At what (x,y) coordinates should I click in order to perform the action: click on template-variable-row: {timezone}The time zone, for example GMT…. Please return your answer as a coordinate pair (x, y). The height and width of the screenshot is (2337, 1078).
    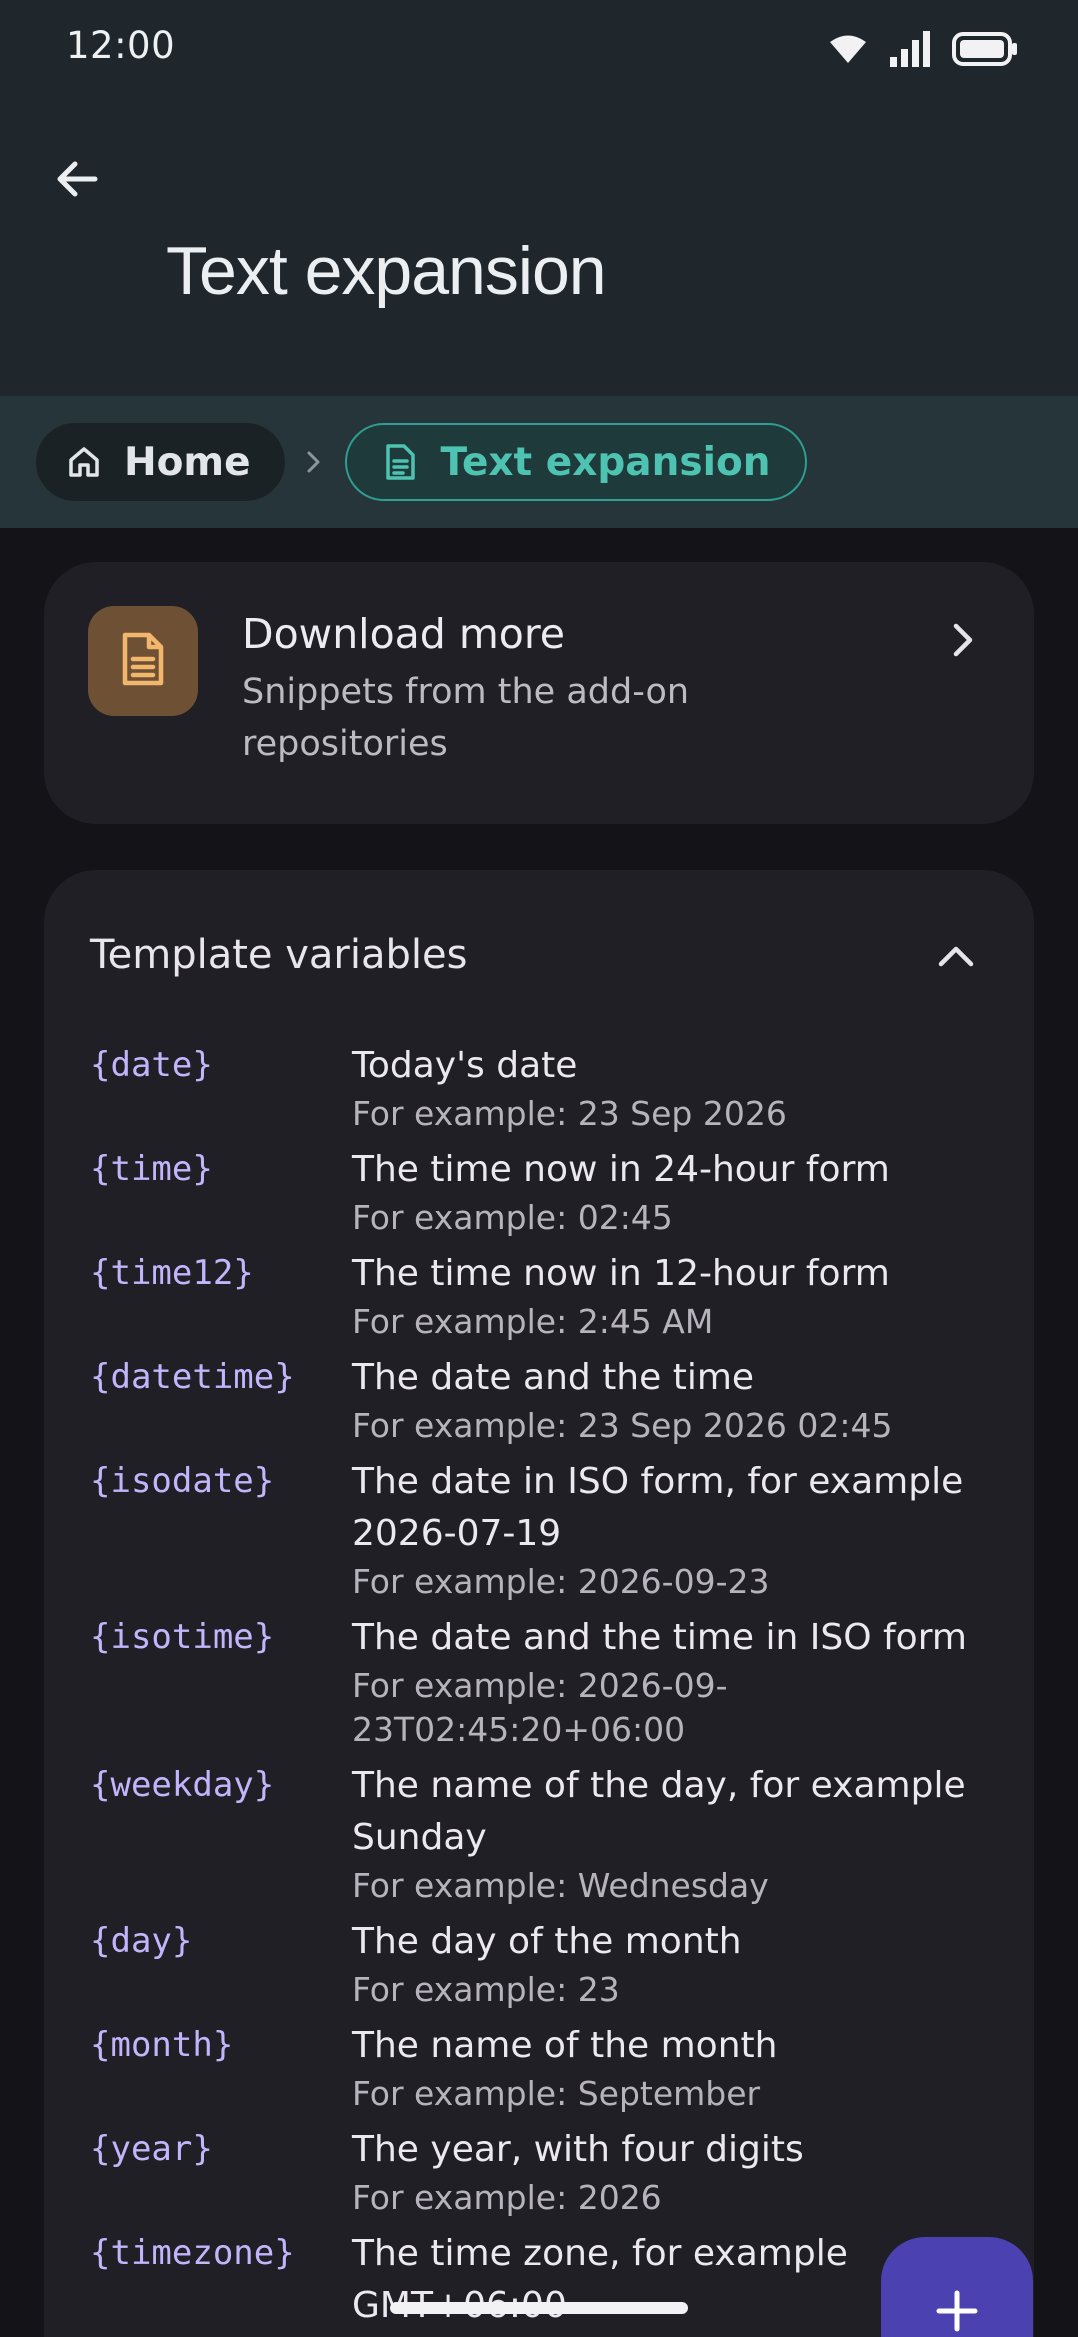
    Looking at the image, I should click on (550, 2282).